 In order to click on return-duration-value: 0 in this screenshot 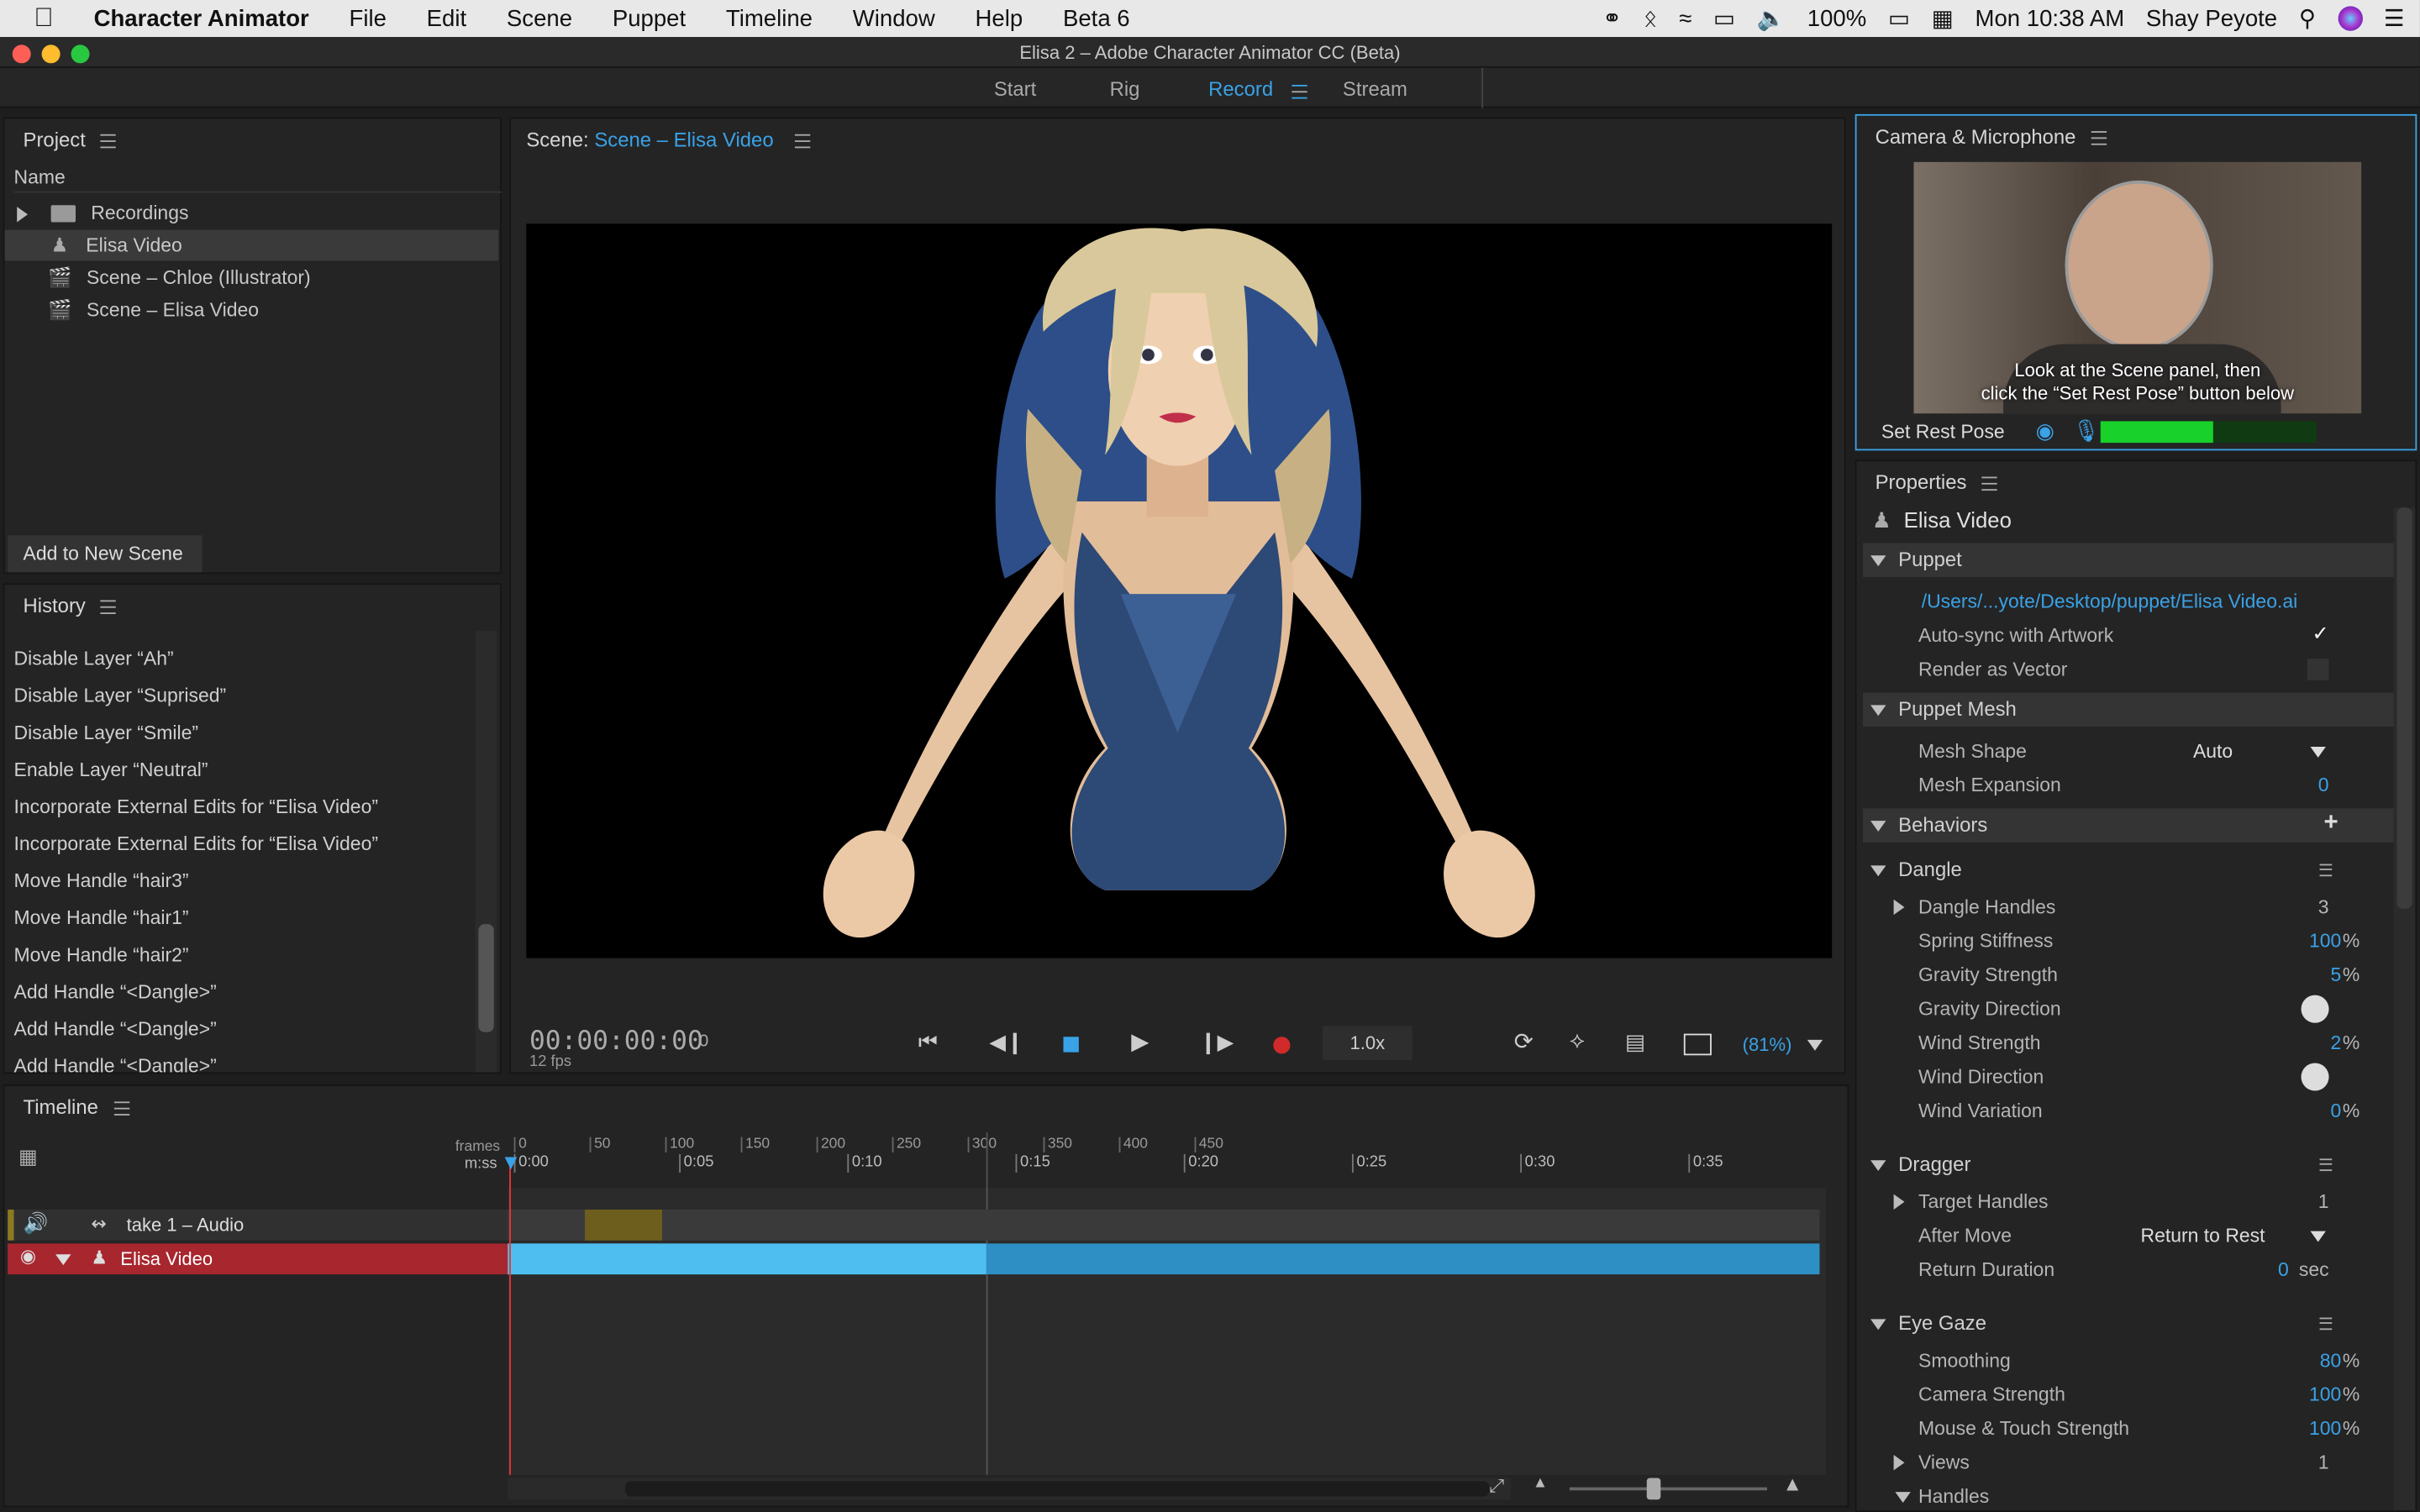, I will do `click(2283, 1269)`.